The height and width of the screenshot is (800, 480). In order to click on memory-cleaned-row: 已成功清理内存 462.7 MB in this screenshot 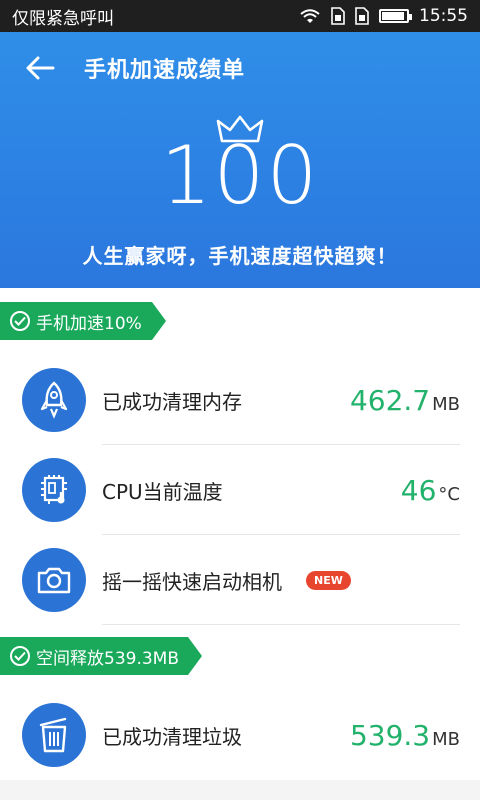, I will do `click(240, 400)`.